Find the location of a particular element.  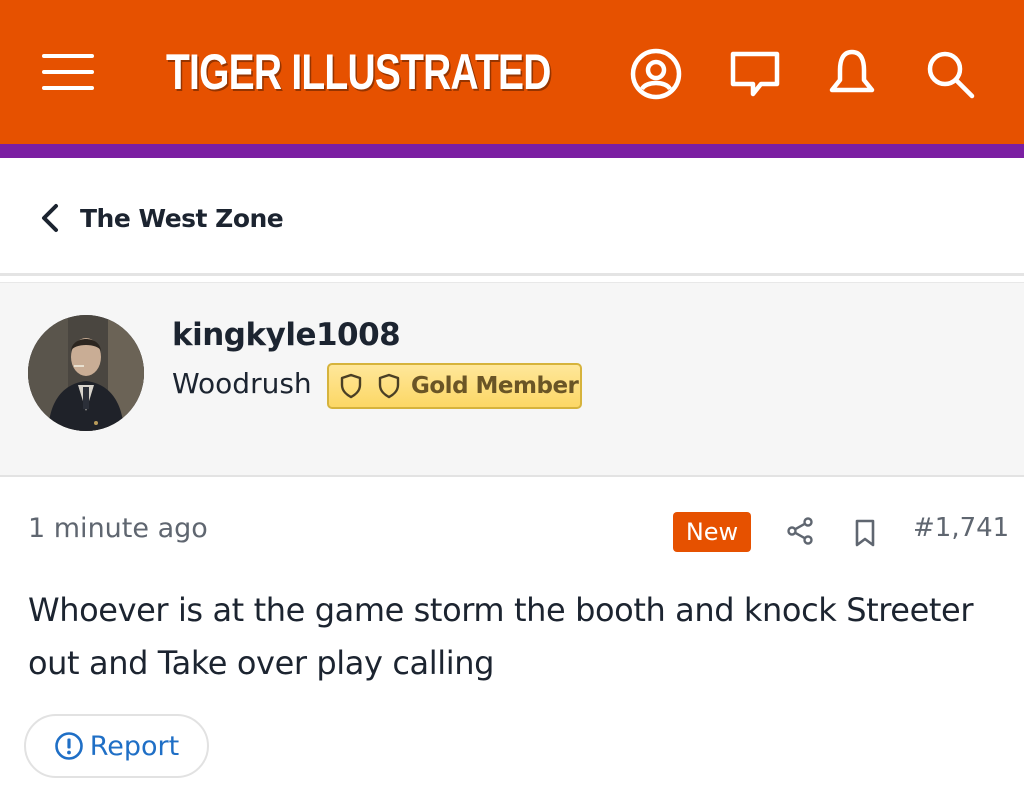

breadcrumb: The West Zone is located at coordinates (512, 217).